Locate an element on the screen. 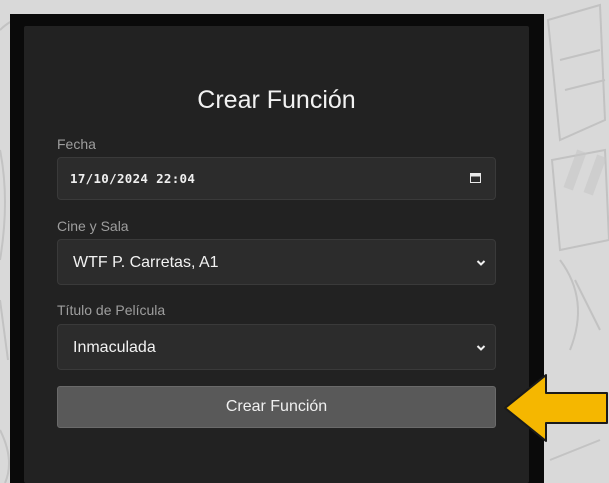  date-input: 17/10/2024 22:04 is located at coordinates (276, 178).